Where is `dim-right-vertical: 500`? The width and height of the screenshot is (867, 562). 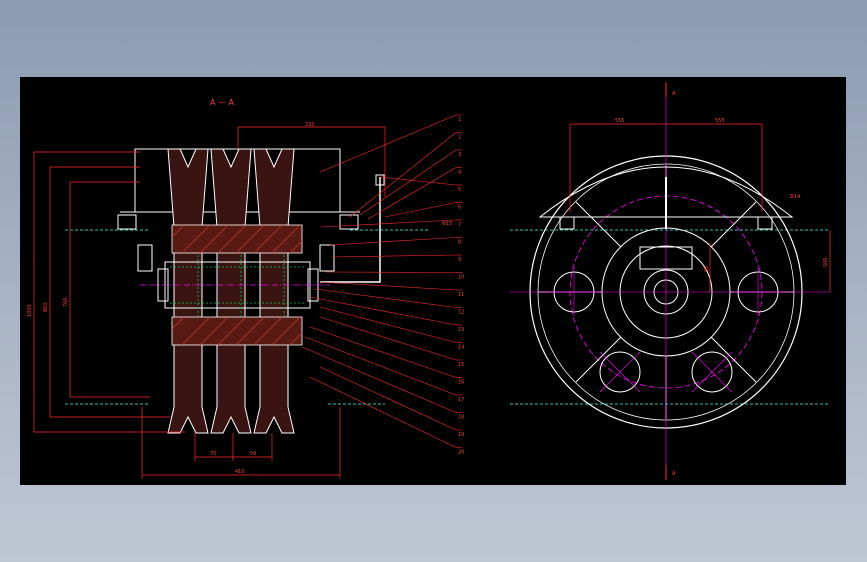
dim-right-vertical: 500 is located at coordinates (826, 262).